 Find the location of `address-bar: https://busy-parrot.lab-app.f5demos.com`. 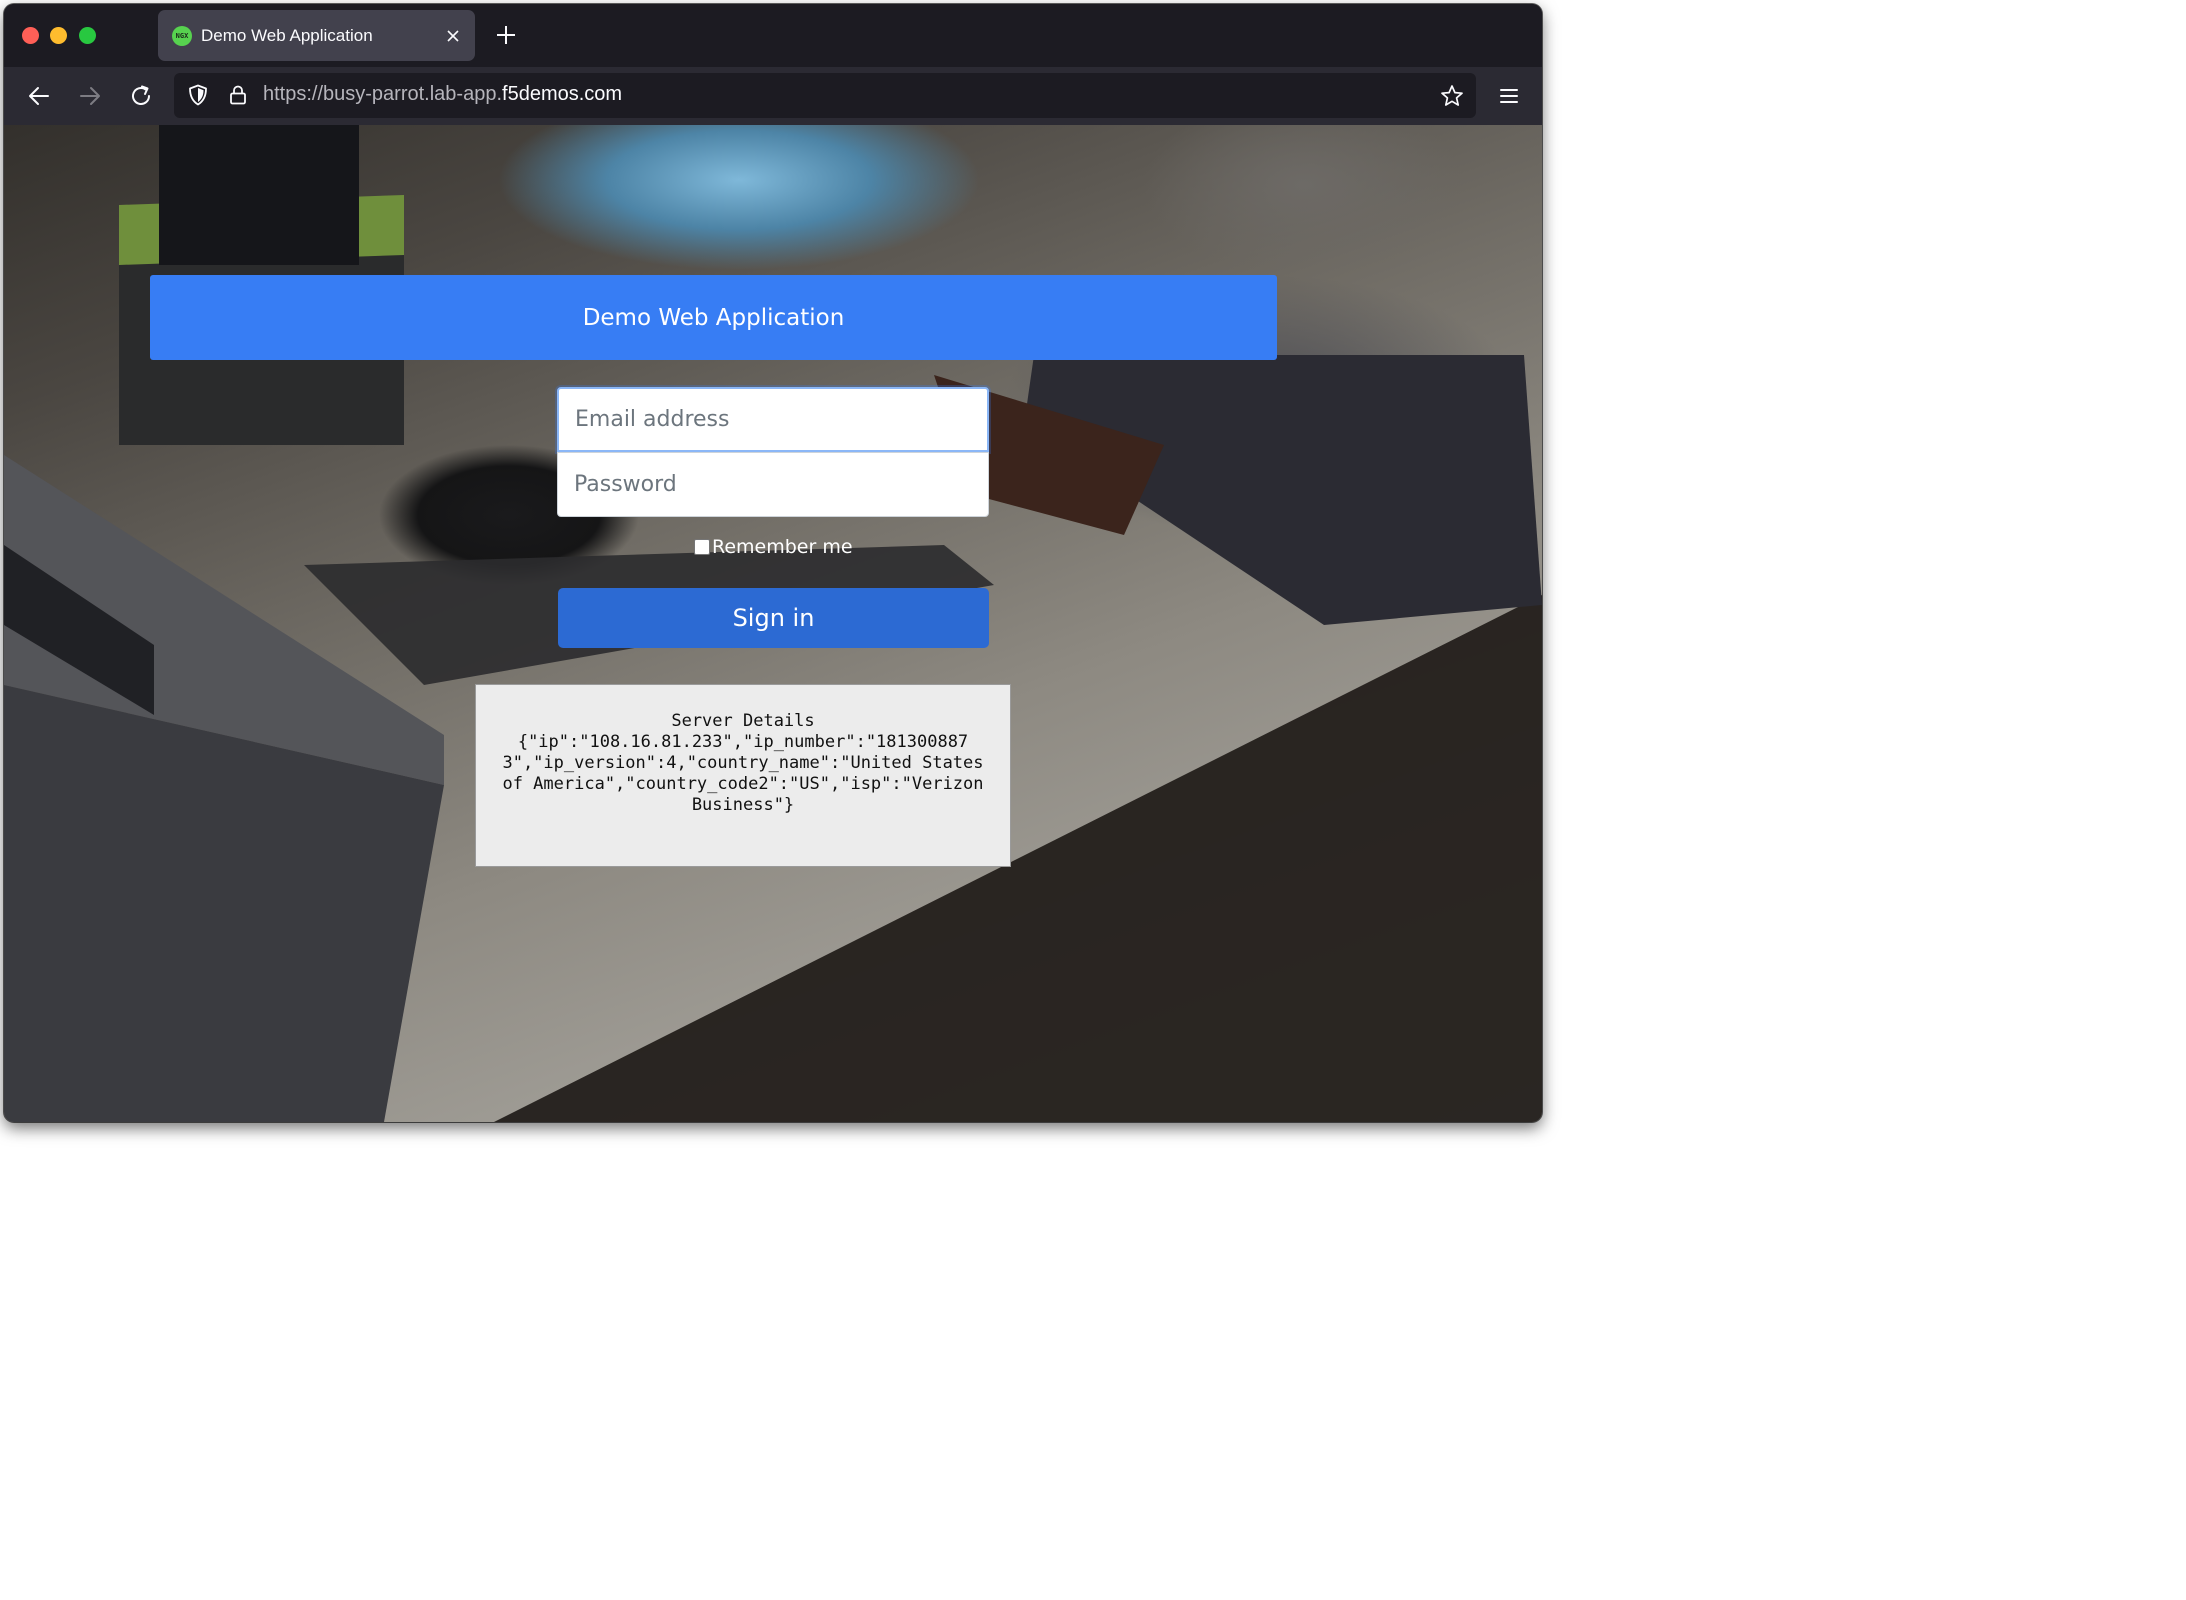

address-bar: https://busy-parrot.lab-app.f5demos.com is located at coordinates (825, 95).